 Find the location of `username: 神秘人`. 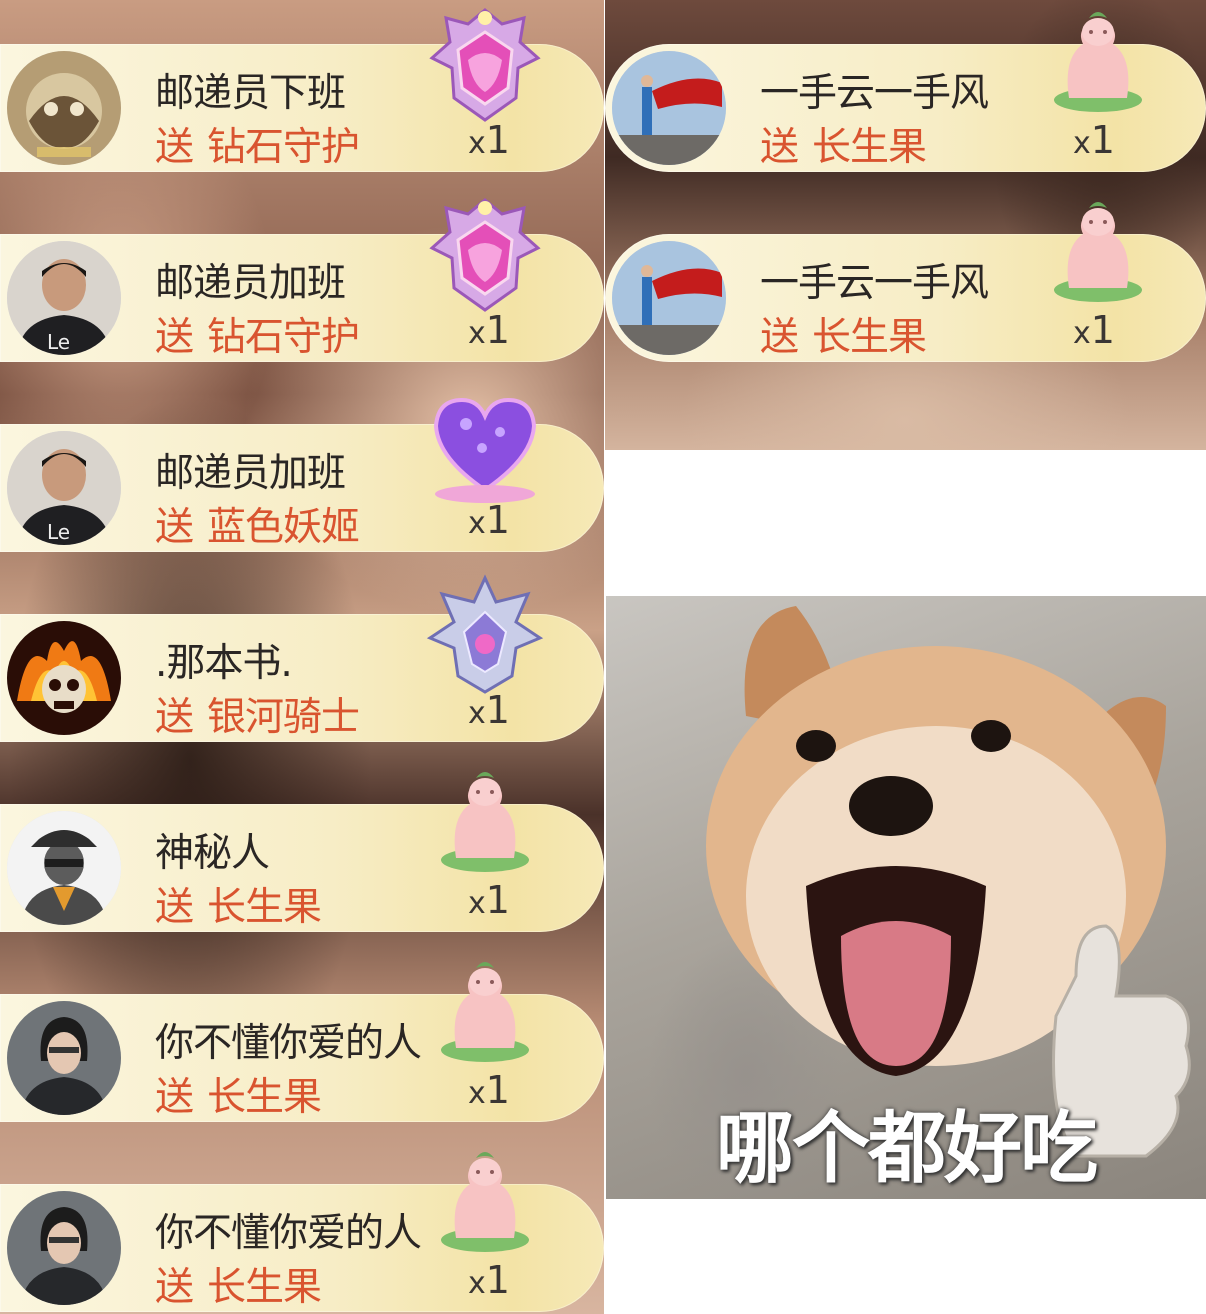

username: 神秘人 is located at coordinates (212, 850).